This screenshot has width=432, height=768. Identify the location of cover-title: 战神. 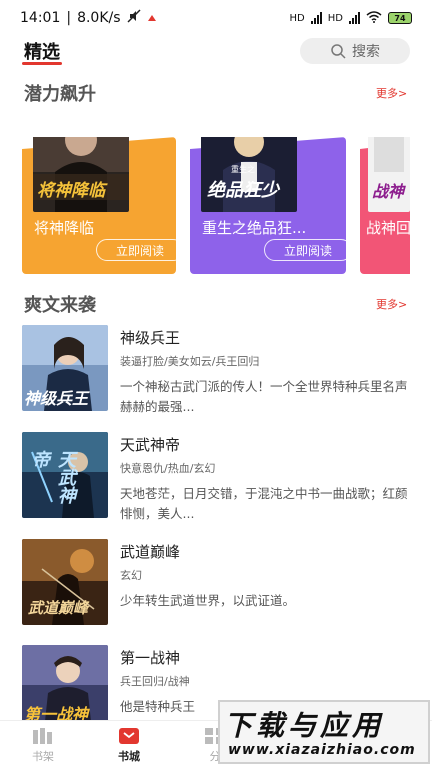
(388, 191).